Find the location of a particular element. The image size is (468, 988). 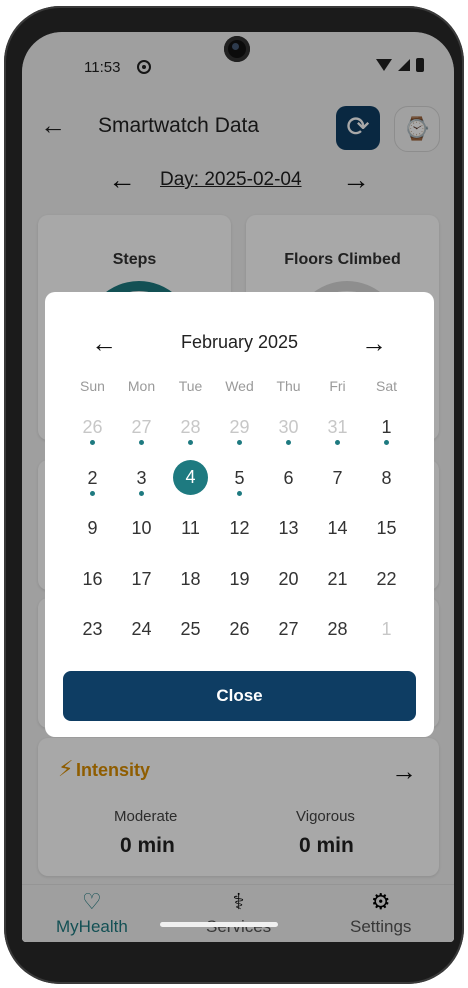

weekday-label: Wed is located at coordinates (239, 386).